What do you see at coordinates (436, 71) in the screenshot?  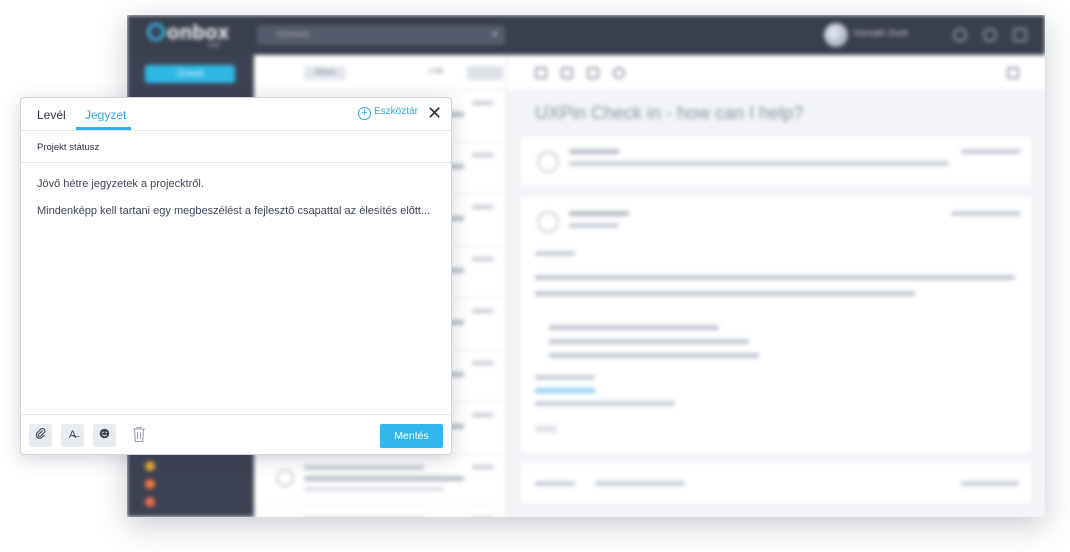 I see `list-count: 1-50` at bounding box center [436, 71].